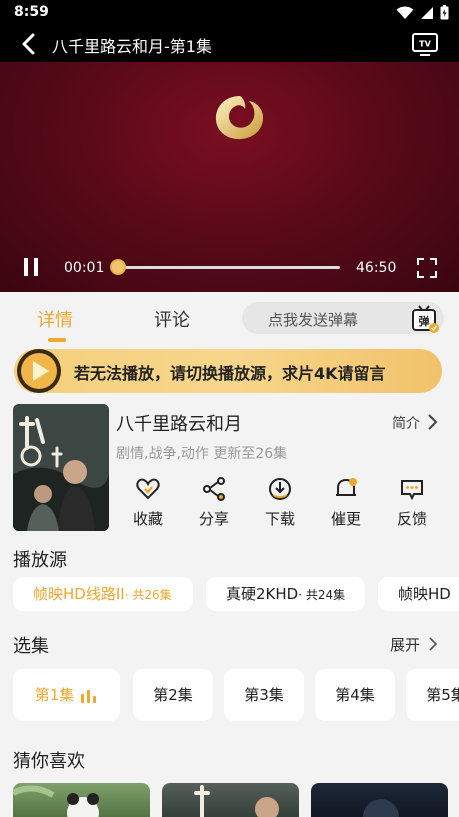 The height and width of the screenshot is (817, 459). Describe the element at coordinates (280, 489) in the screenshot. I see `download-icon` at that location.